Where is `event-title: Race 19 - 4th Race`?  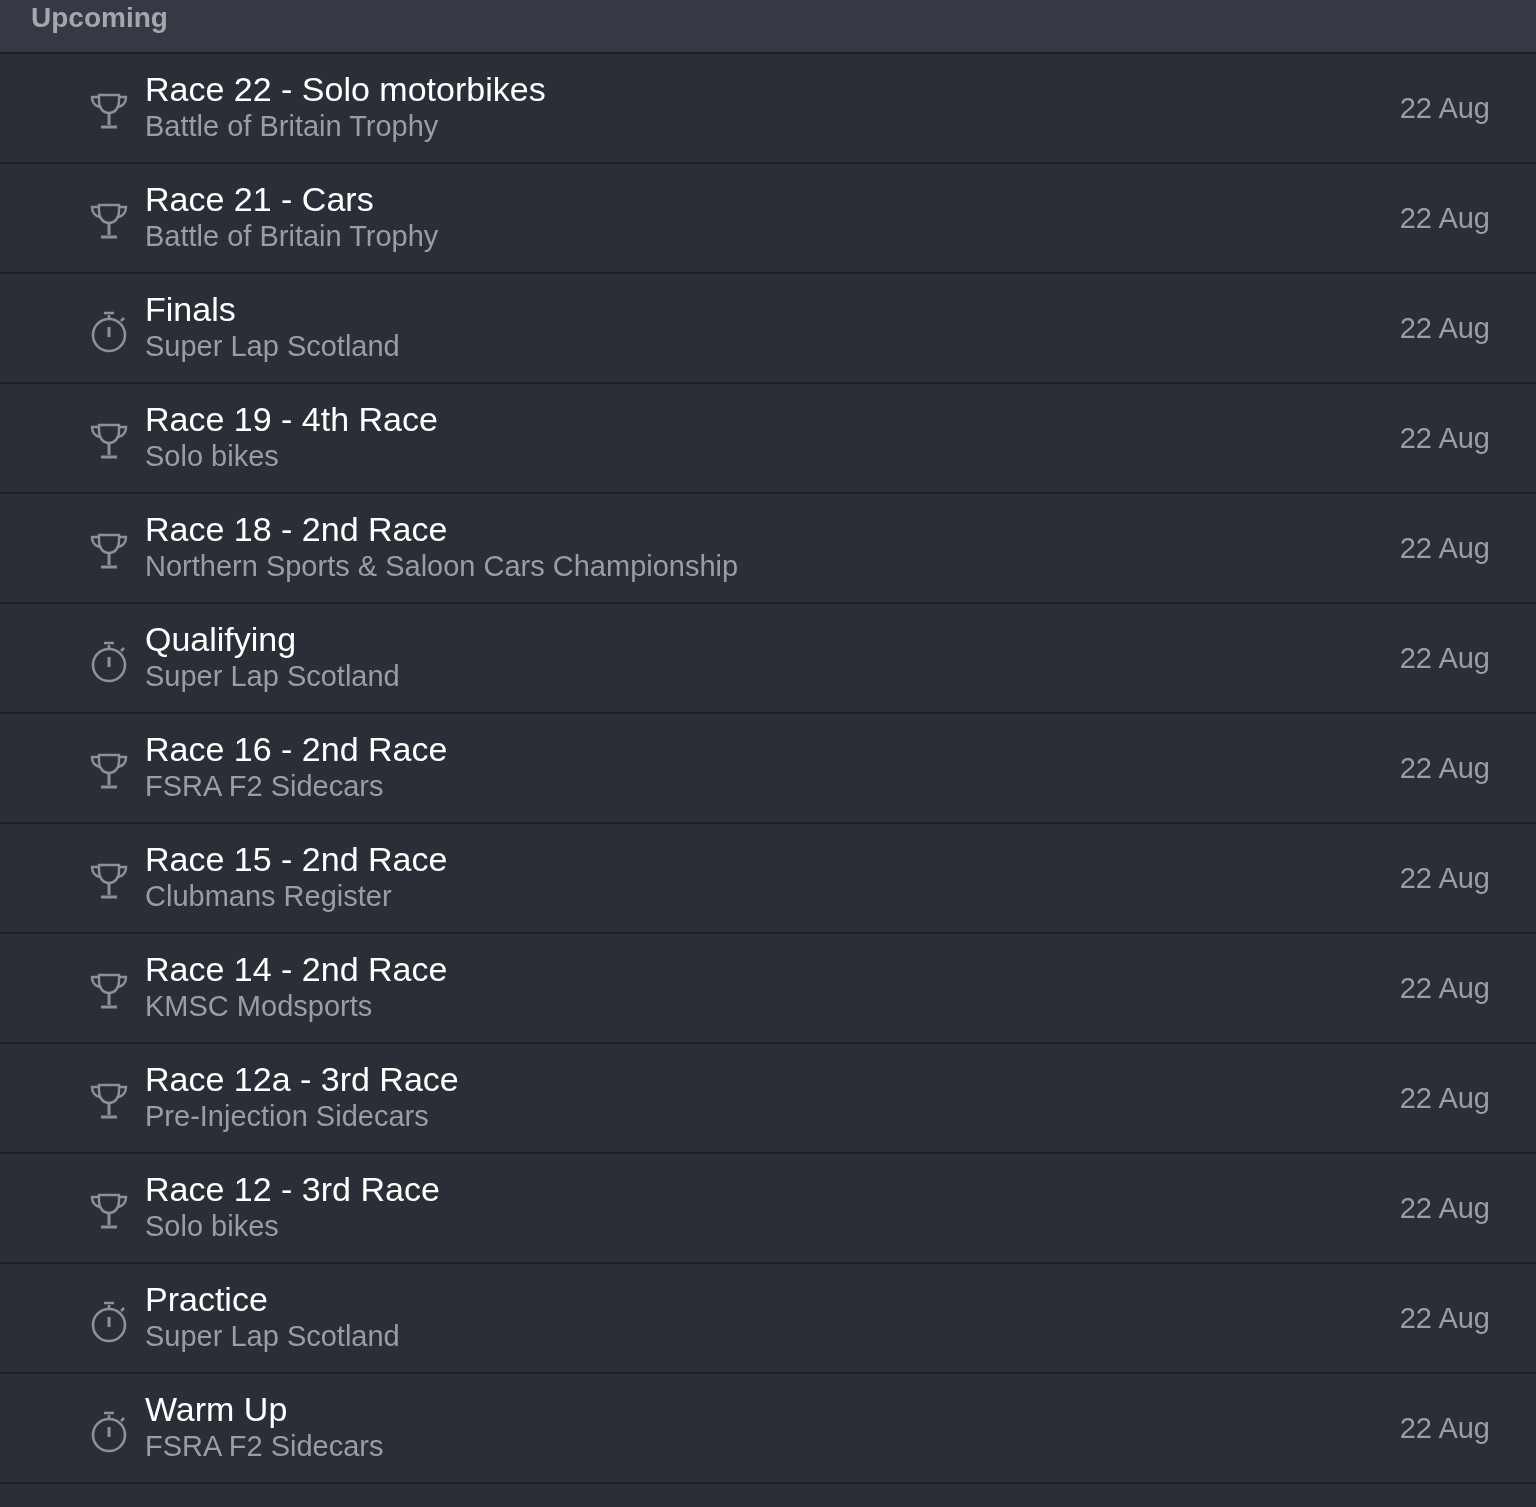 event-title: Race 19 - 4th Race is located at coordinates (292, 419).